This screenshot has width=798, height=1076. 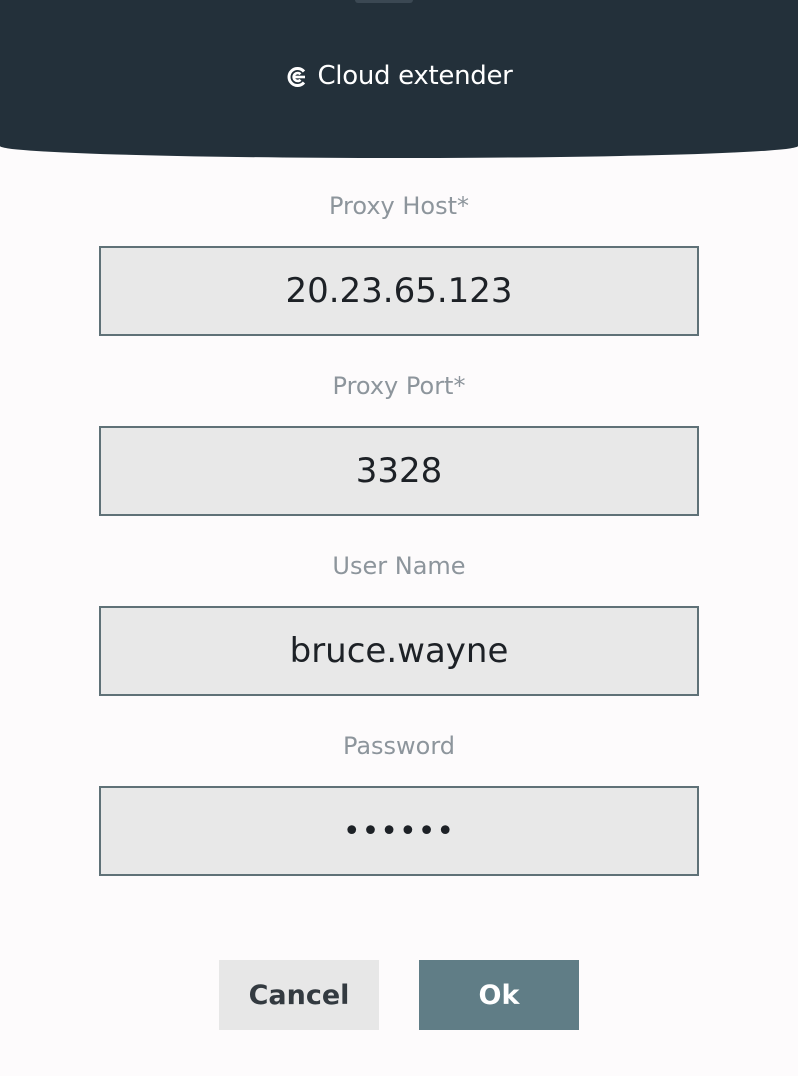 I want to click on user-name-label: User Name, so click(x=399, y=566).